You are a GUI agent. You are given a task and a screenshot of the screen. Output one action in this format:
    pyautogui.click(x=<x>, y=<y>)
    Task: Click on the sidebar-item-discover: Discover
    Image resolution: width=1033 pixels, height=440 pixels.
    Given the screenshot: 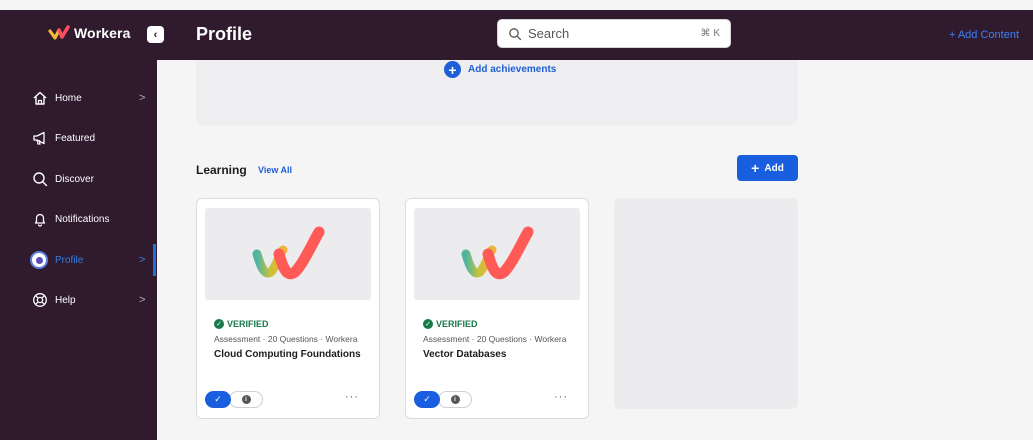 What is the action you would take?
    pyautogui.click(x=77, y=179)
    